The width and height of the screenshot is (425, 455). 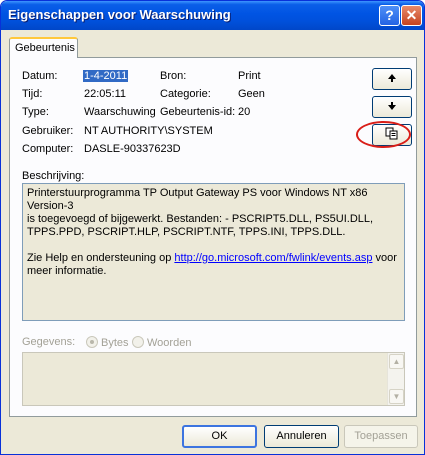 What do you see at coordinates (213, 379) in the screenshot?
I see `data-box: ▲ ▼` at bounding box center [213, 379].